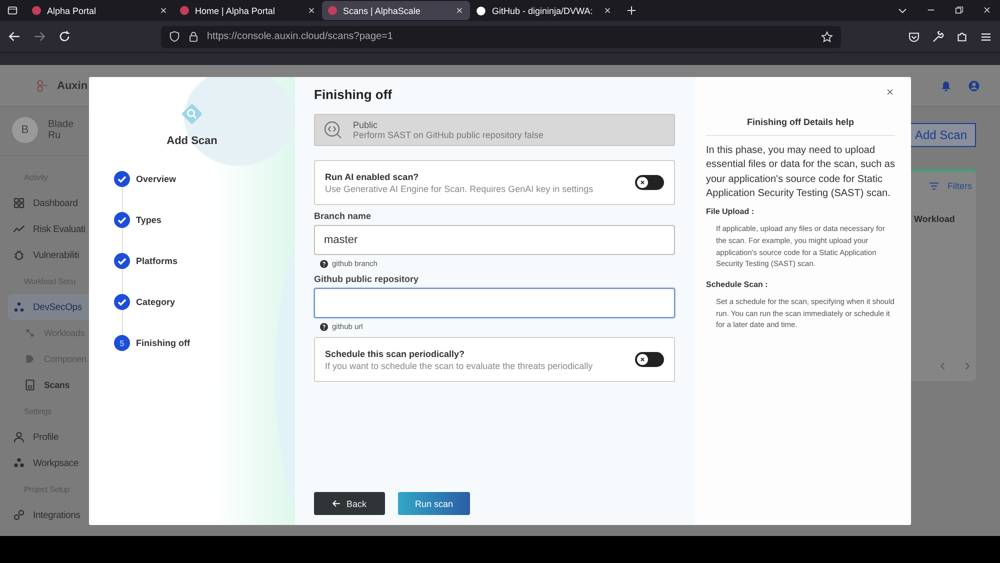 The width and height of the screenshot is (1000, 563). I want to click on sidebar-item-label: Integrations, so click(56, 515).